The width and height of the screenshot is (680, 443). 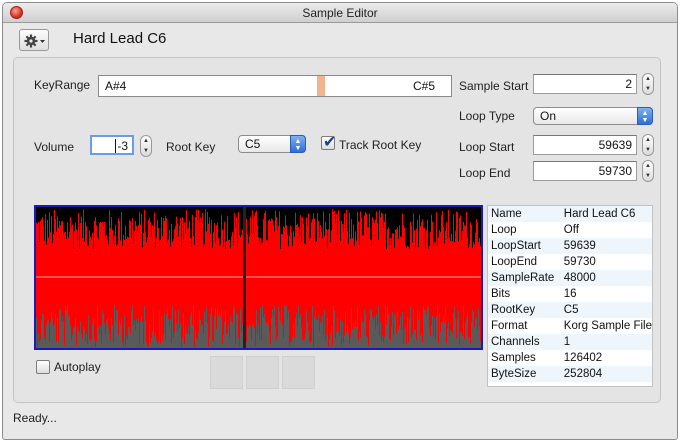 What do you see at coordinates (524, 214) in the screenshot?
I see `info-key: Name` at bounding box center [524, 214].